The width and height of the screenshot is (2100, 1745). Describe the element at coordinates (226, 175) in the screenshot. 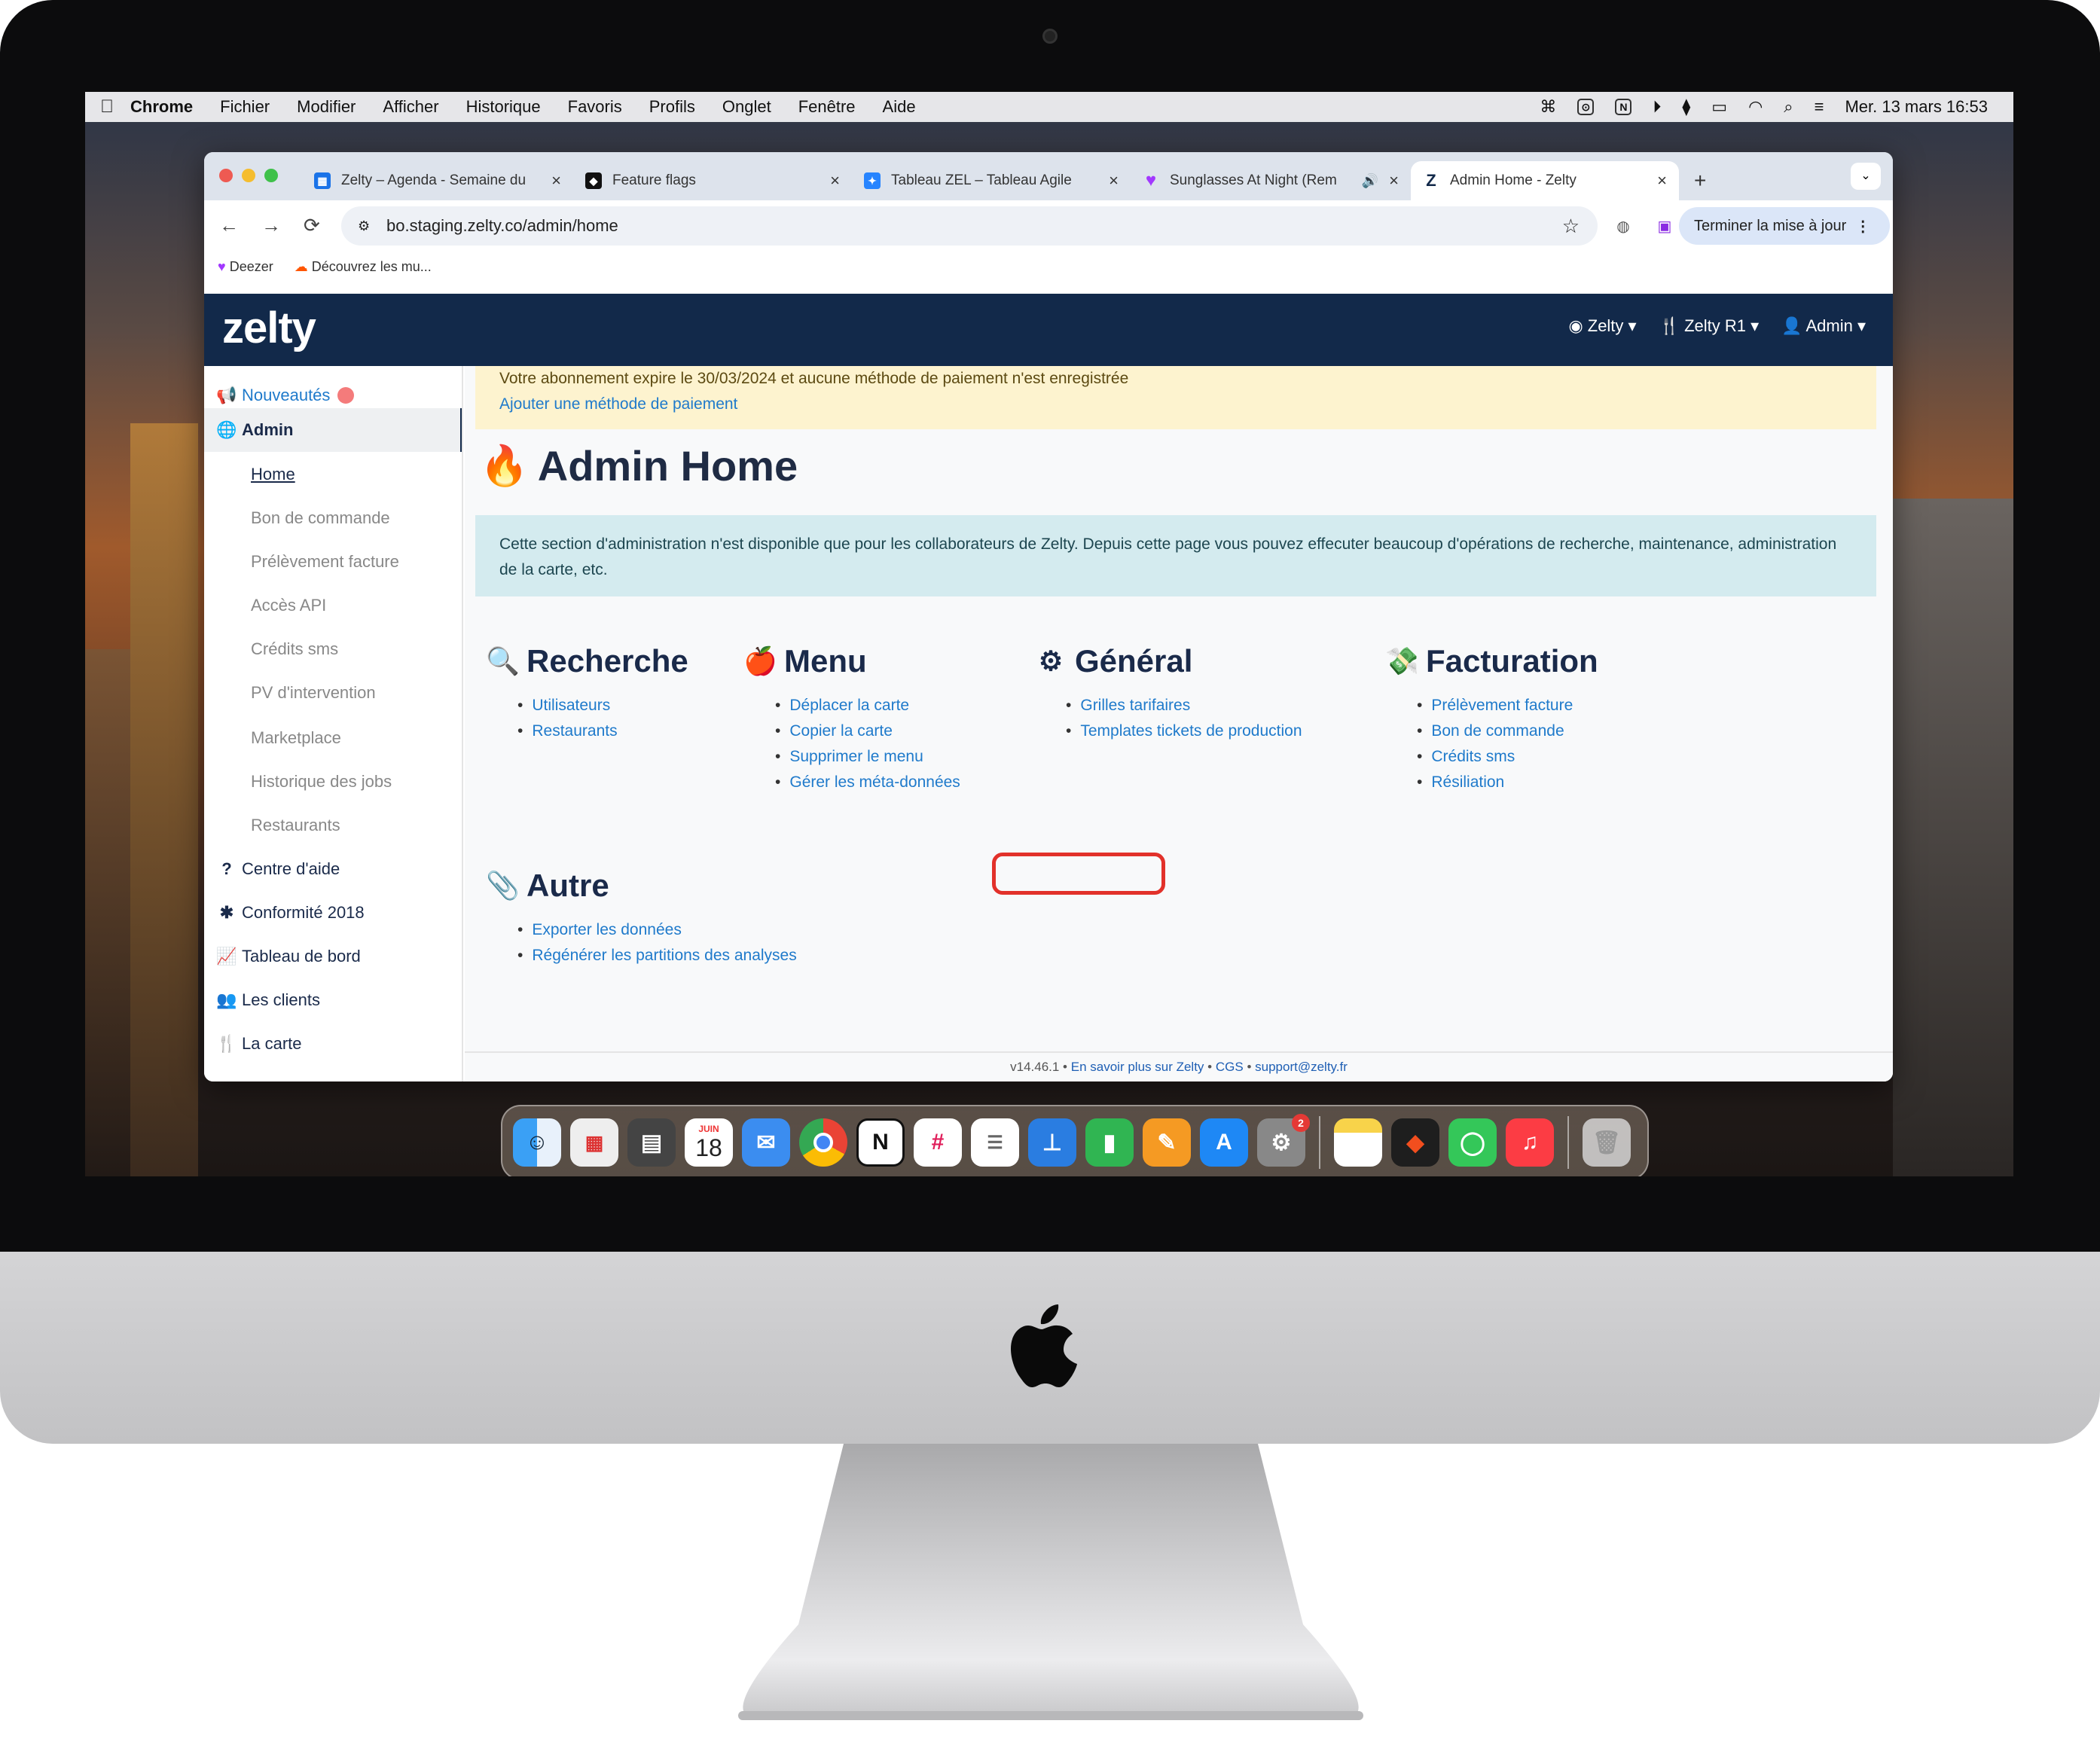

I see `close-window-button` at that location.